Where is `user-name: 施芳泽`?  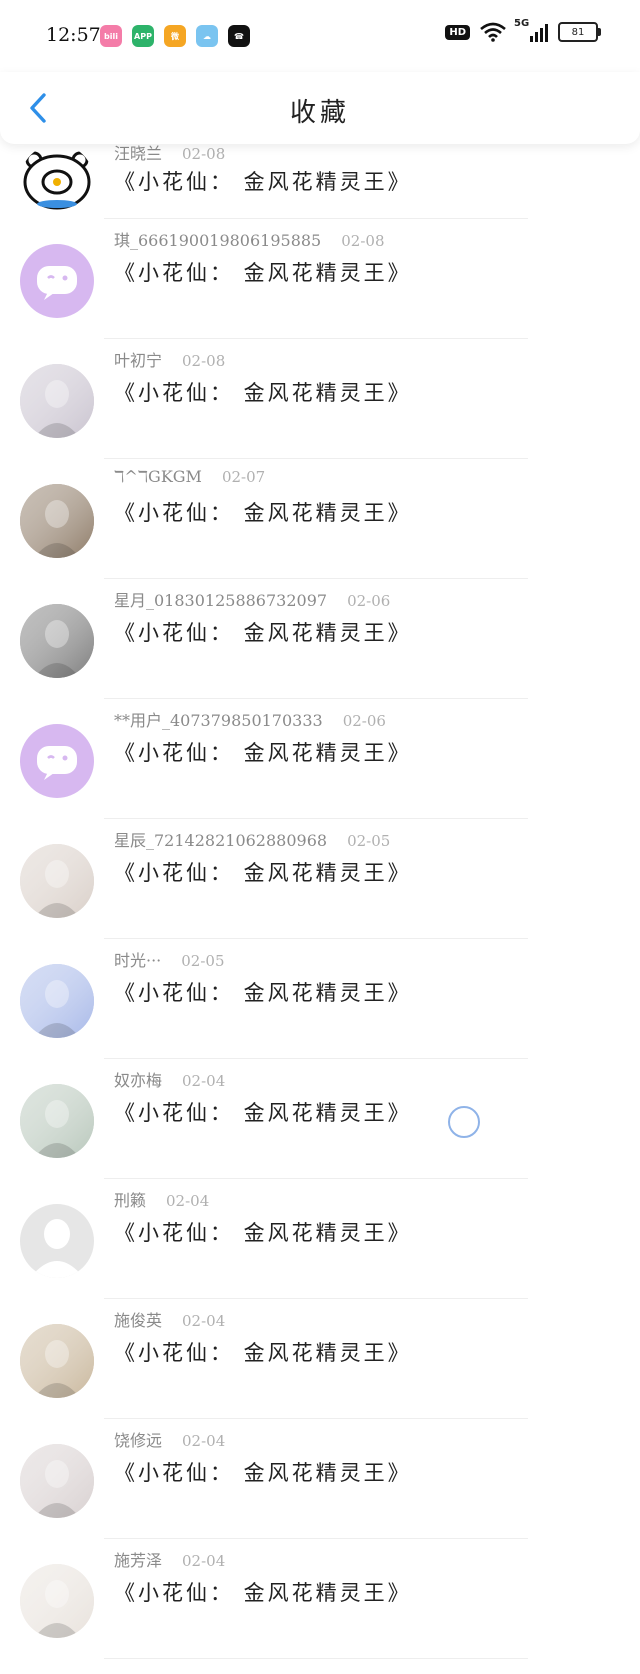 user-name: 施芳泽 is located at coordinates (138, 1560).